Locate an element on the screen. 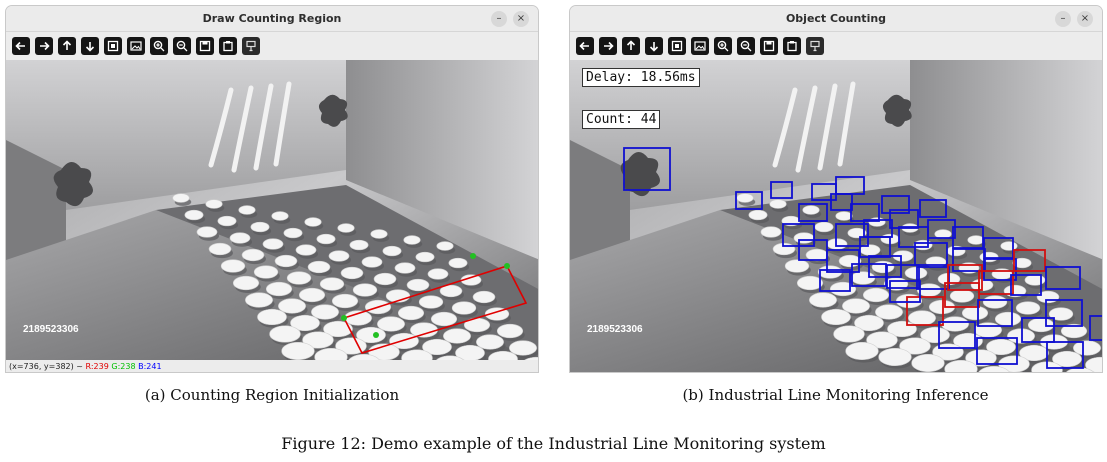 The height and width of the screenshot is (462, 1107). pixel-green-value: G:238 is located at coordinates (123, 366).